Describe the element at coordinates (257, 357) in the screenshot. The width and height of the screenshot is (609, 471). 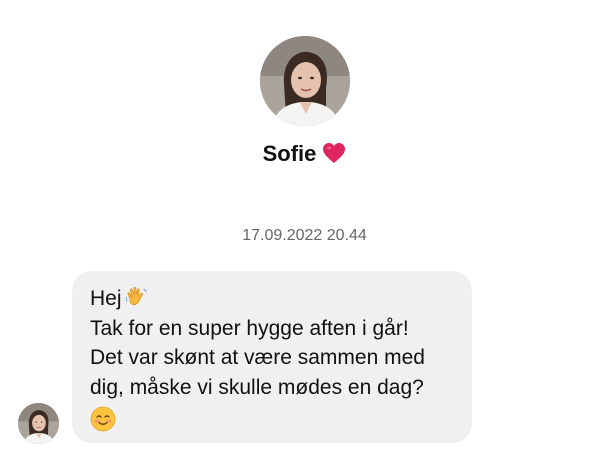
I see `message-line: Det var skønt at være sammen med` at that location.